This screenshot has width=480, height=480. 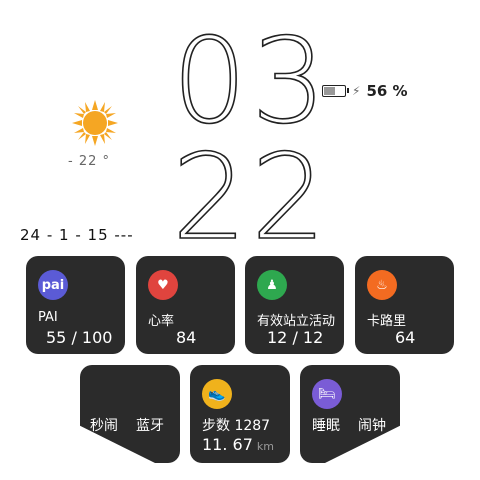 What do you see at coordinates (53, 285) in the screenshot?
I see `pai-icon: pai` at bounding box center [53, 285].